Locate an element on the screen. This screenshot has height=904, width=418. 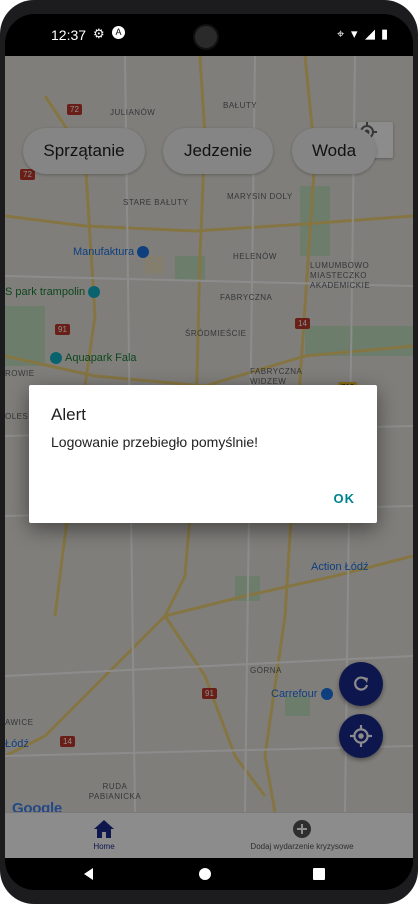
settings-gear-icon: ⚙ is located at coordinates (99, 33).